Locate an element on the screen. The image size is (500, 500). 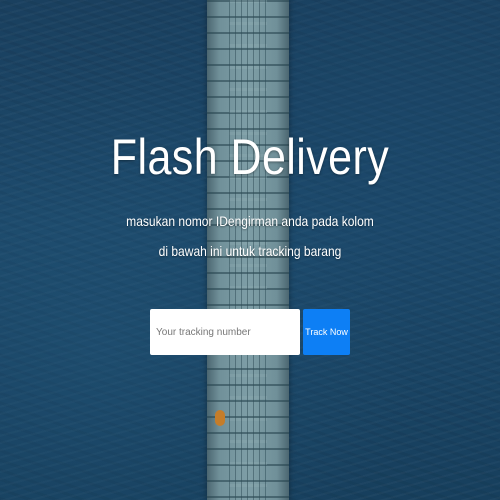
track-now-button: Track Now is located at coordinates (326, 332).